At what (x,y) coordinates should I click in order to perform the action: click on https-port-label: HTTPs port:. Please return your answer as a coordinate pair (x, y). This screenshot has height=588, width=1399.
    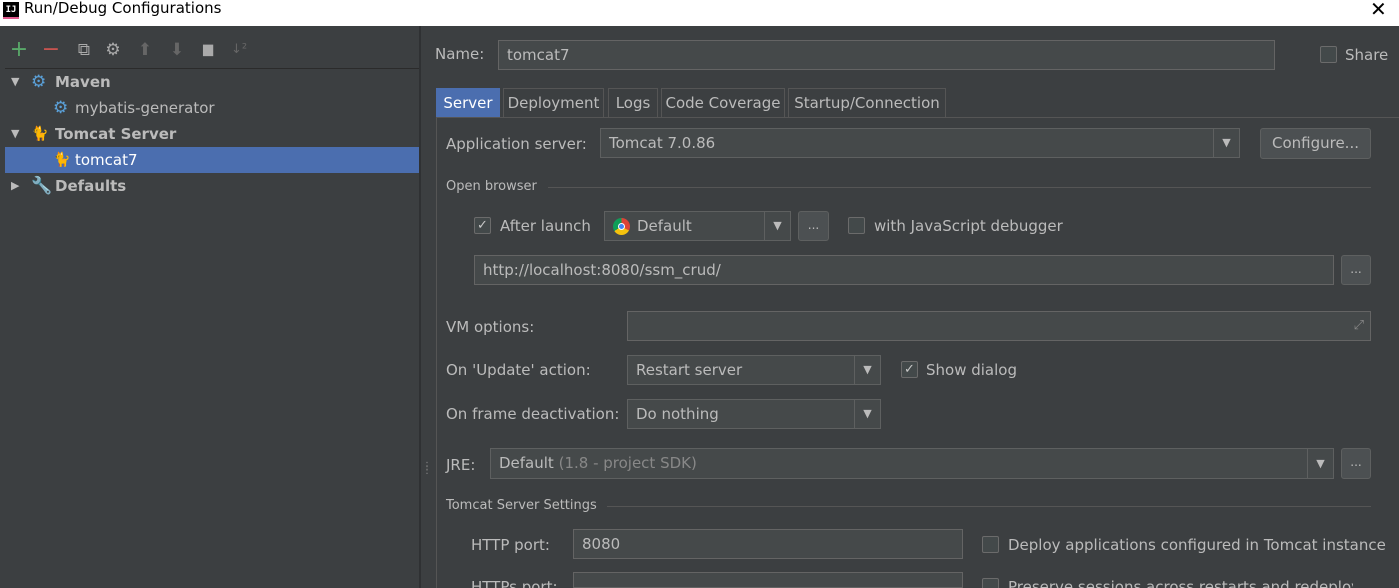
    Looking at the image, I should click on (514, 583).